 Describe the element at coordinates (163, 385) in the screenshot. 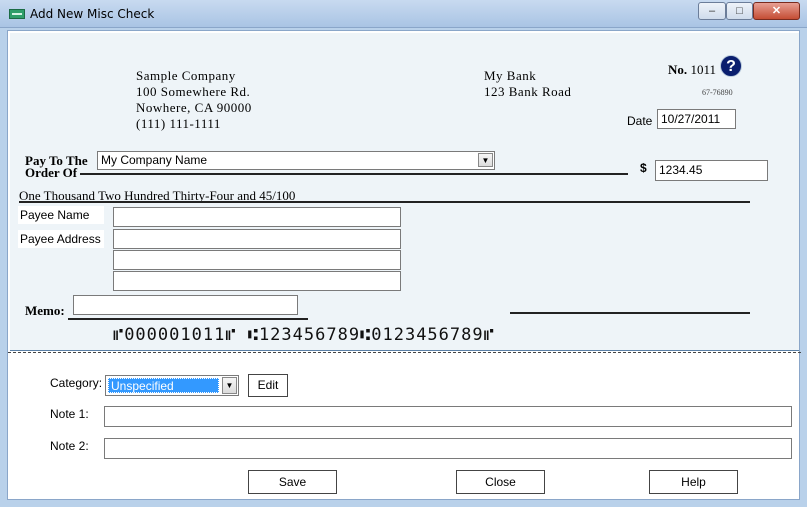

I see `category-select-value: Unspecified` at that location.